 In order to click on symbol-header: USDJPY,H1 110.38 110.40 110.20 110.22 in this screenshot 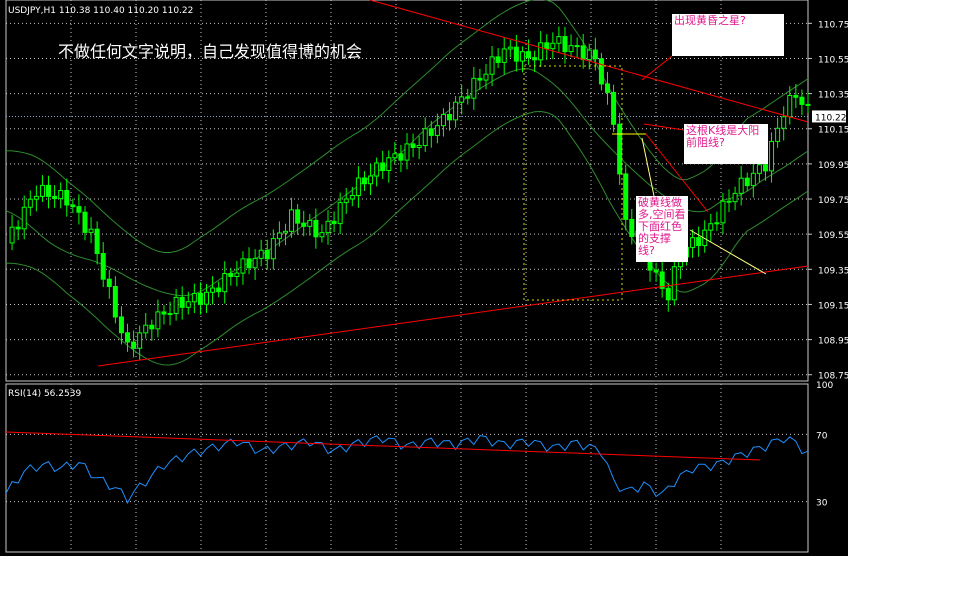, I will do `click(100, 11)`.